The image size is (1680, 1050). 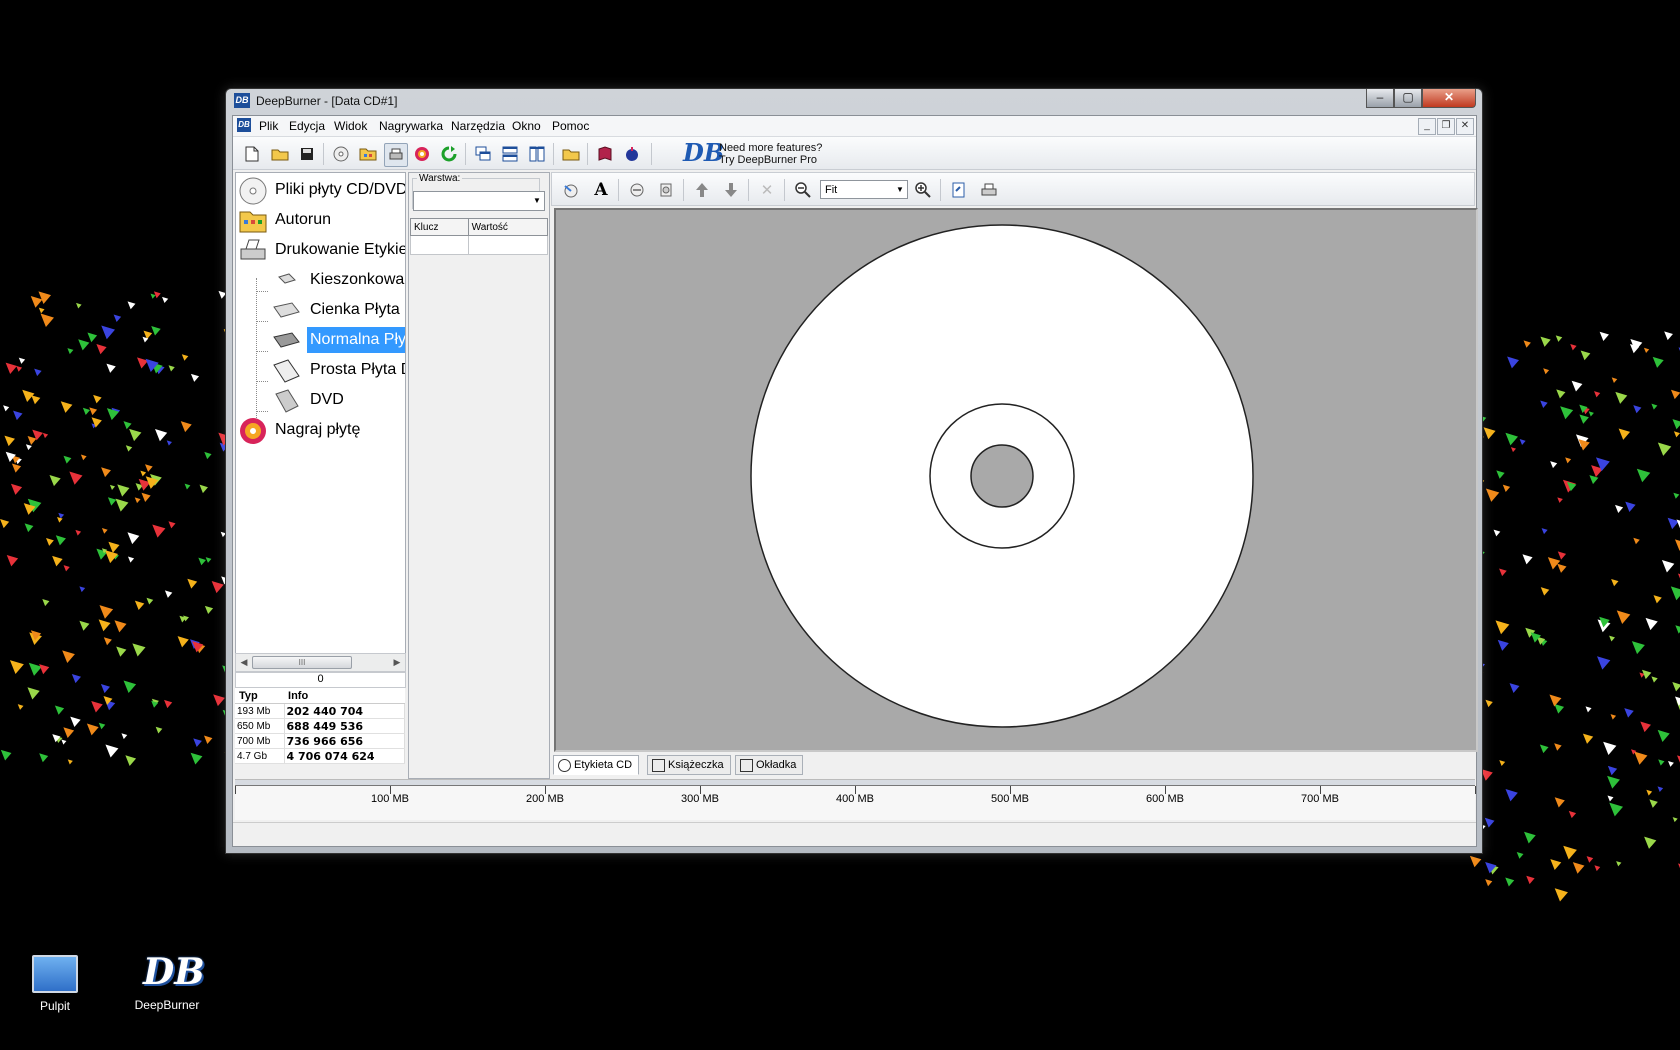 What do you see at coordinates (321, 220) in the screenshot?
I see `tree-item-autorun: Autorun` at bounding box center [321, 220].